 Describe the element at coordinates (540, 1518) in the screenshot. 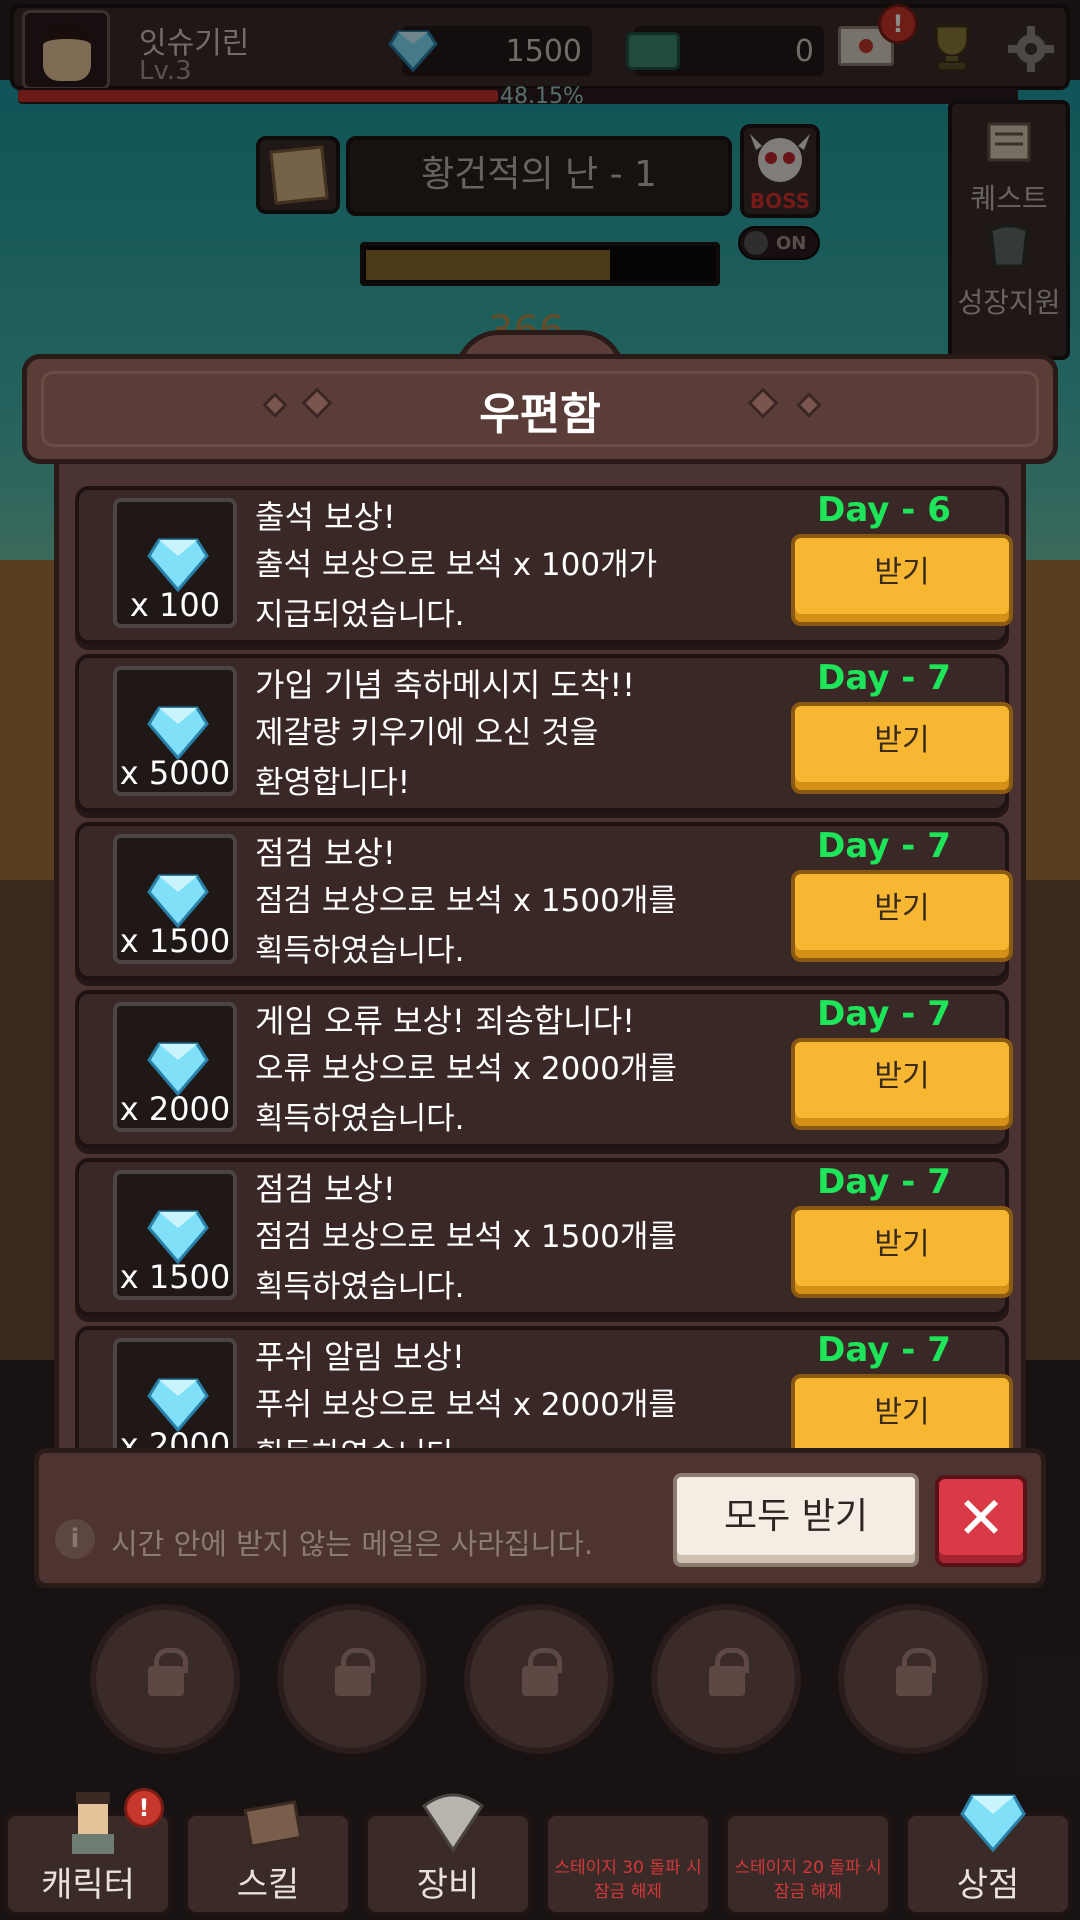

I see `mailbox-footer: i 시간 안에 받지 않는 메일은 사라집니다. 모두 받기 ✕` at that location.